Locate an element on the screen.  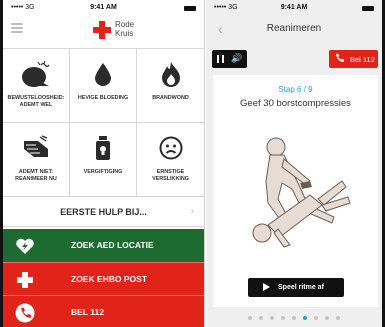
zoek-ehbo-label: ZOEK EHBO POST is located at coordinates (109, 279).